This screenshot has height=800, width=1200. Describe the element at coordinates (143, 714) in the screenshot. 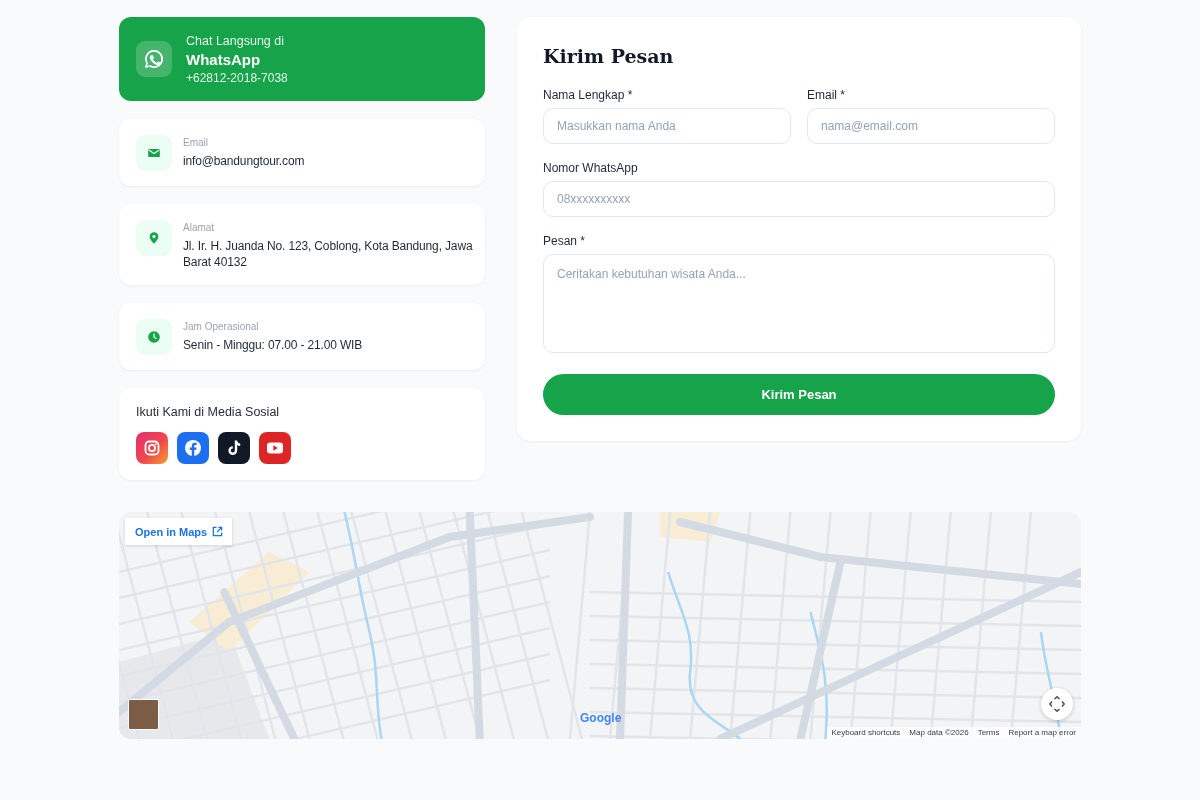

I see `satellite-view-thumbnail` at that location.